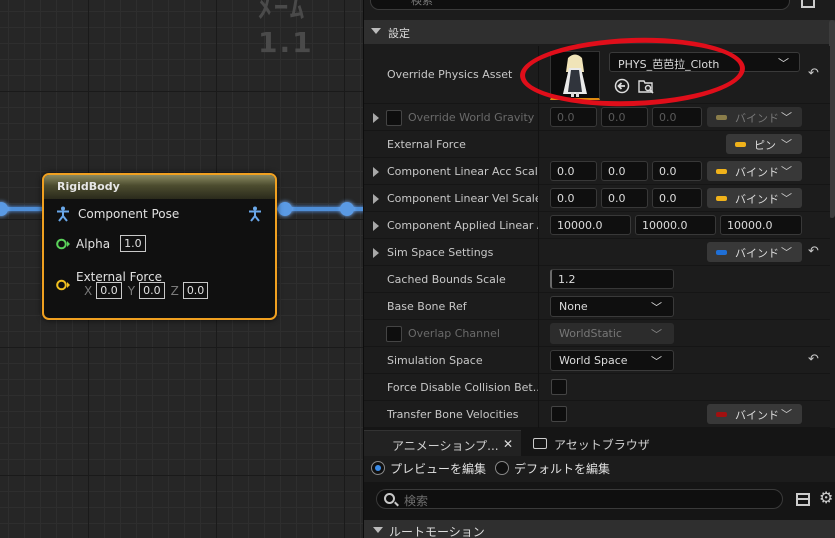  I want to click on sim-space-bind-button: バインド ﹀, so click(754, 252).